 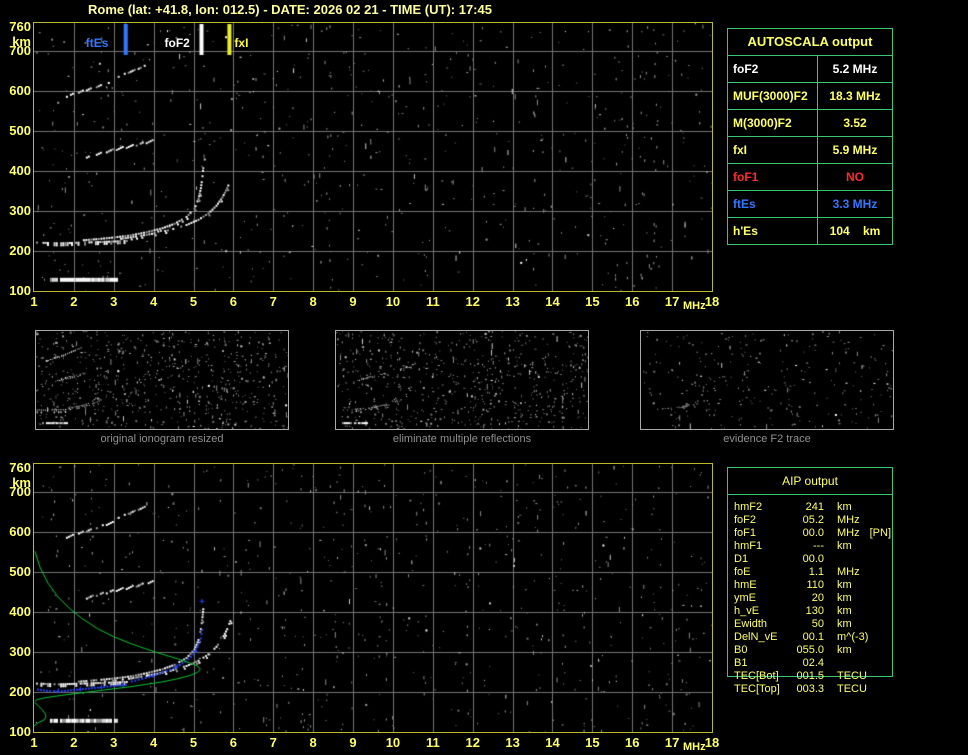 What do you see at coordinates (742, 572) in the screenshot?
I see `aip-param-label: foE` at bounding box center [742, 572].